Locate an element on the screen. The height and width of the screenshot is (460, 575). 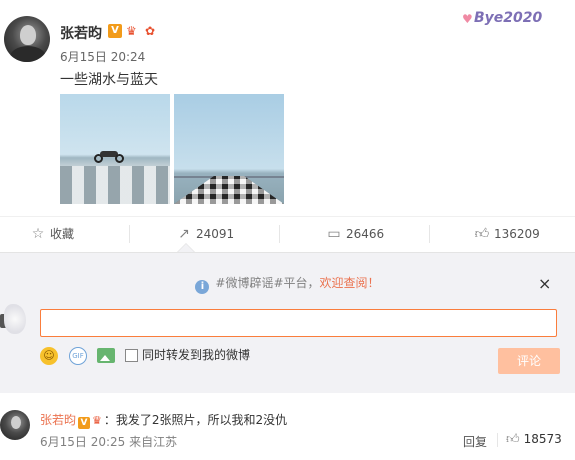
favorite-button: ☆ 收藏 is located at coordinates (52, 234).